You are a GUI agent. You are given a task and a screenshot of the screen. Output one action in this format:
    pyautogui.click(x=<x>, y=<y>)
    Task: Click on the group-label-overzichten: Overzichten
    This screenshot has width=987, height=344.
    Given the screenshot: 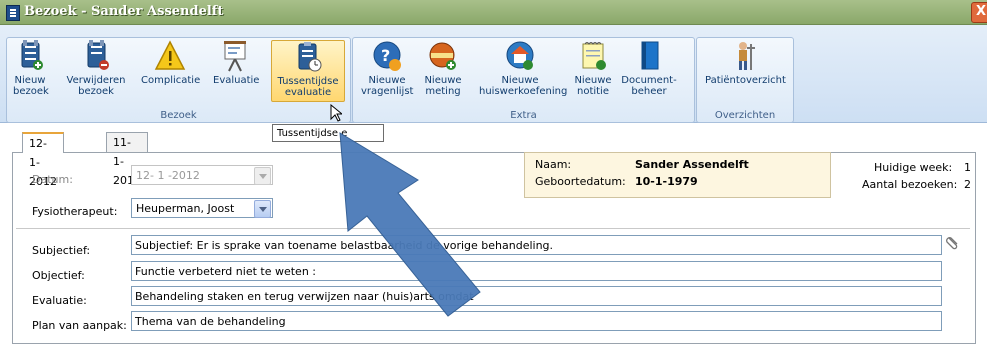 What is the action you would take?
    pyautogui.click(x=745, y=115)
    